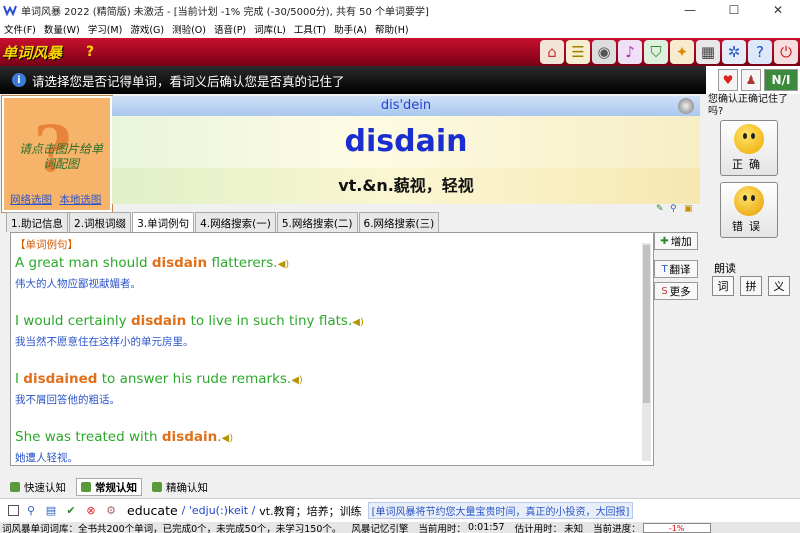  Describe the element at coordinates (57, 154) in the screenshot. I see `word-picture-box: ? 请点击图片给单词配图 网络选图 本地选图` at that location.